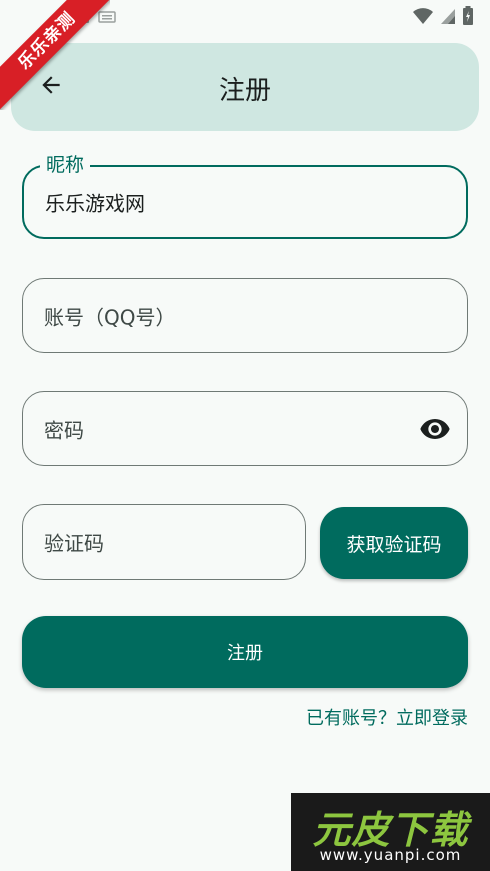 This screenshot has width=490, height=871. What do you see at coordinates (435, 429) in the screenshot?
I see `eye-icon` at bounding box center [435, 429].